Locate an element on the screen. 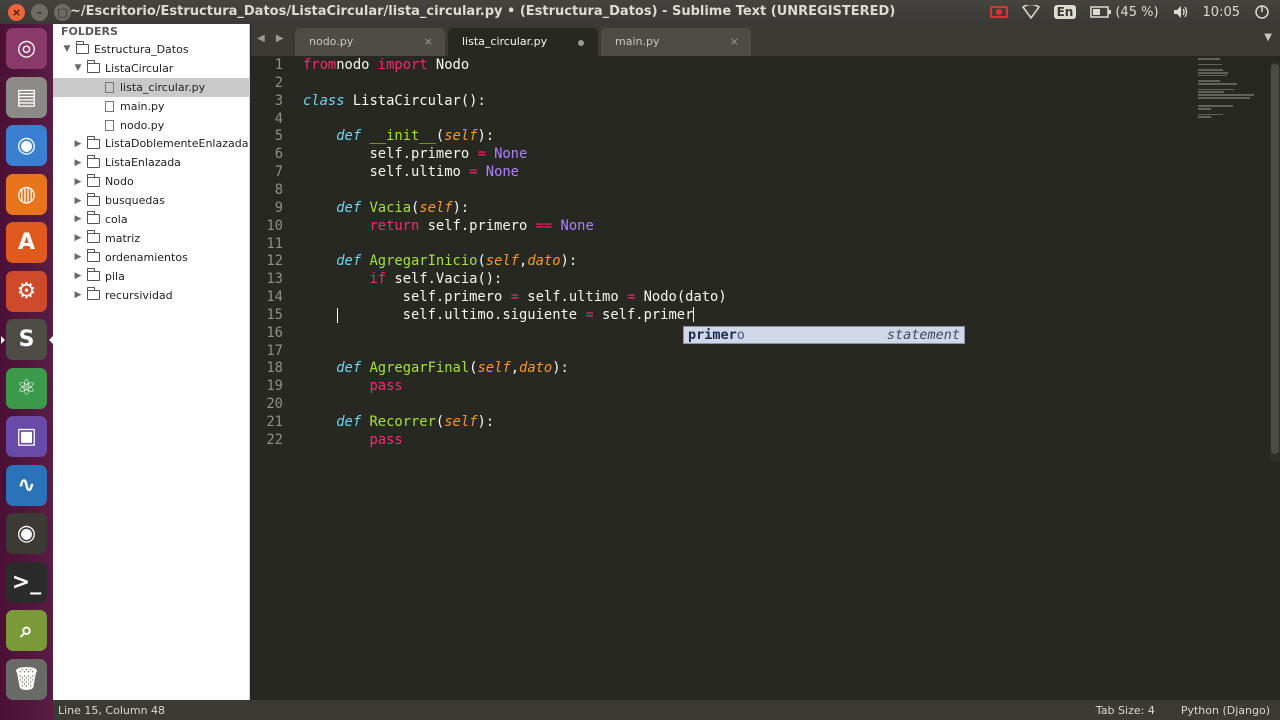 The image size is (1280, 720). folder-item: ▶ cola is located at coordinates (151, 219).